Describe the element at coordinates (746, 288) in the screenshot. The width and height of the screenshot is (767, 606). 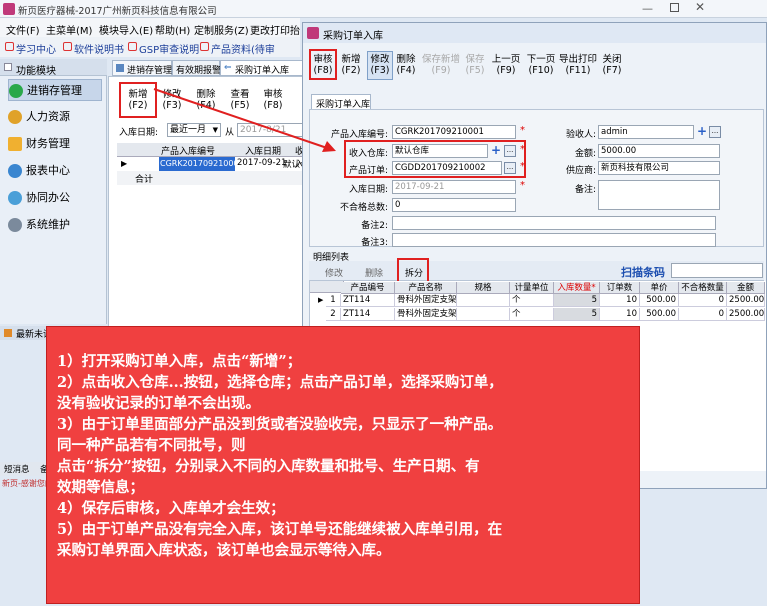
I see `col-amount: 金额` at that location.